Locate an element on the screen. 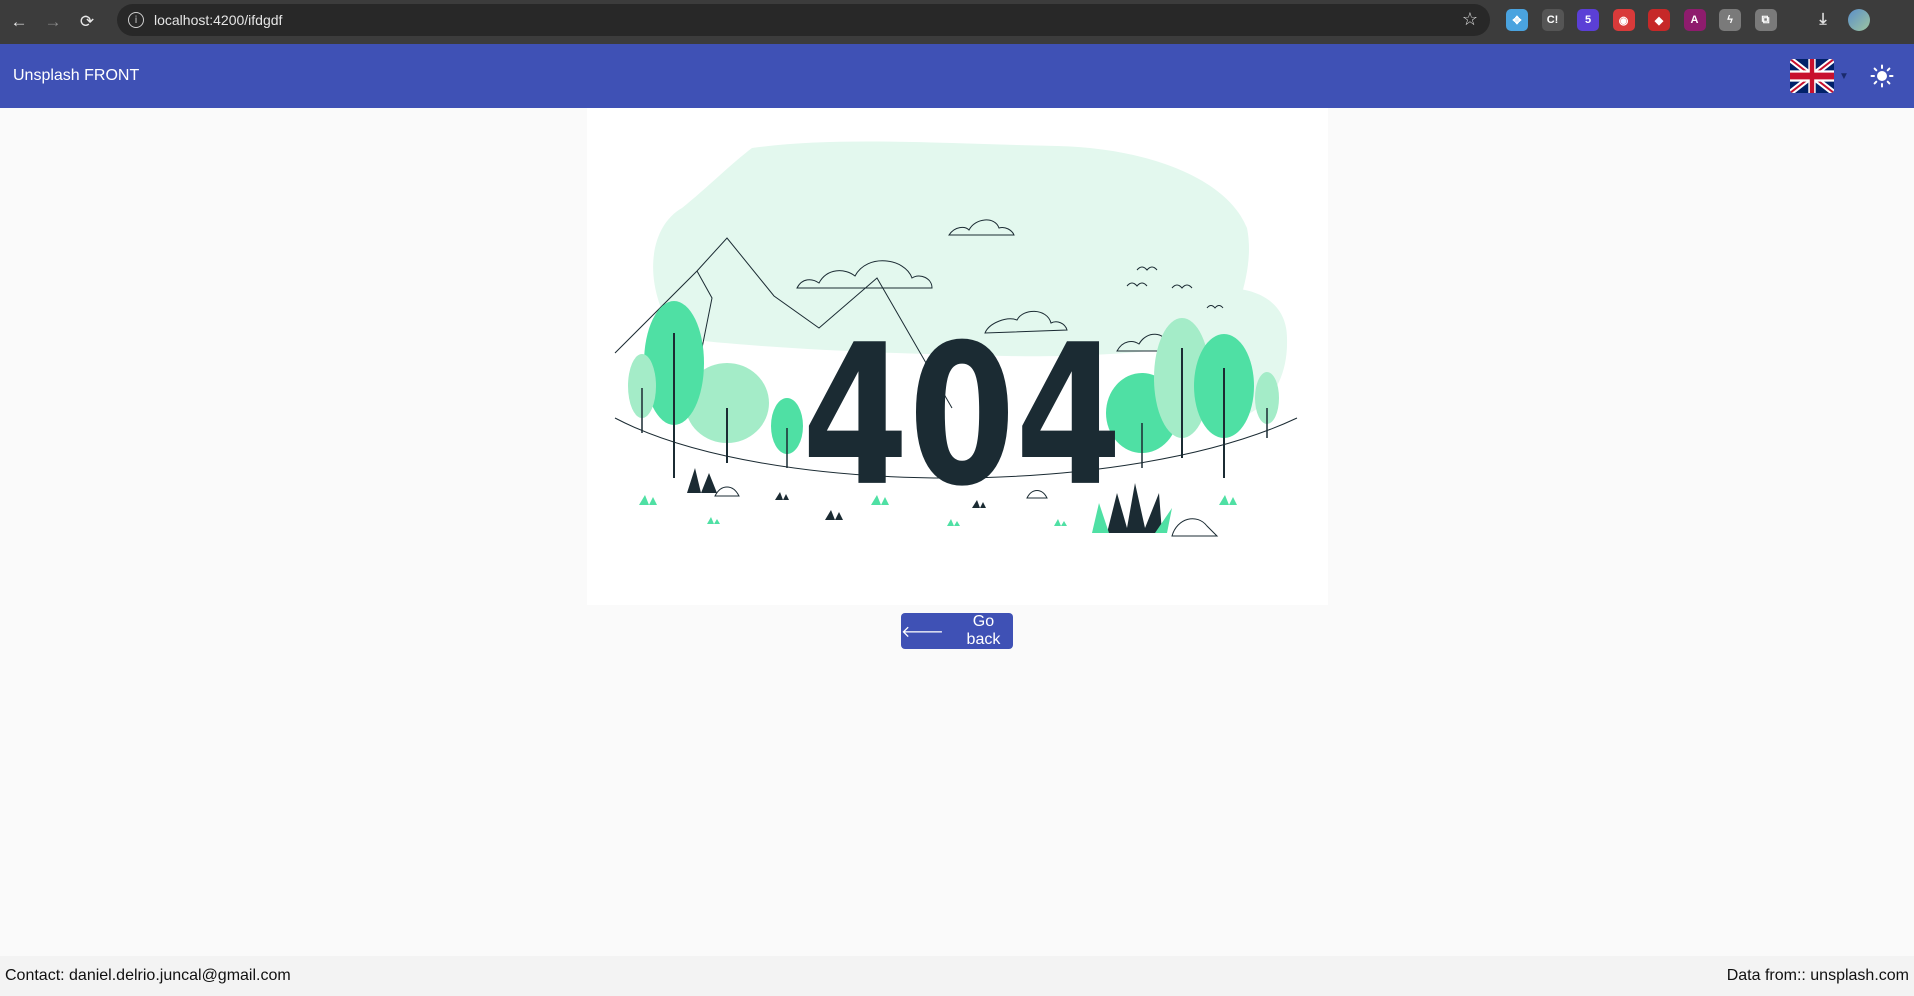 The height and width of the screenshot is (996, 1914). sun-icon is located at coordinates (1882, 76).